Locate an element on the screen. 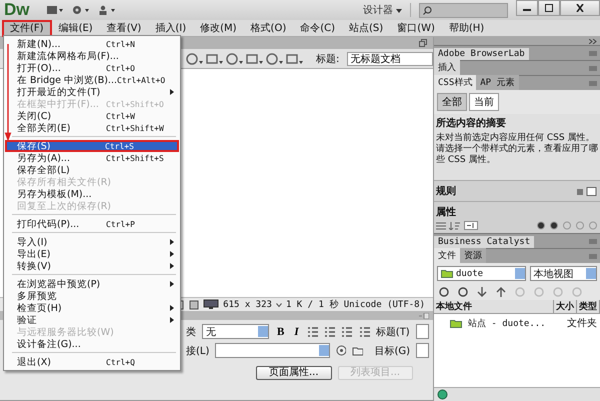 This screenshot has height=401, width=600. properties-title: 属性 is located at coordinates (446, 212).